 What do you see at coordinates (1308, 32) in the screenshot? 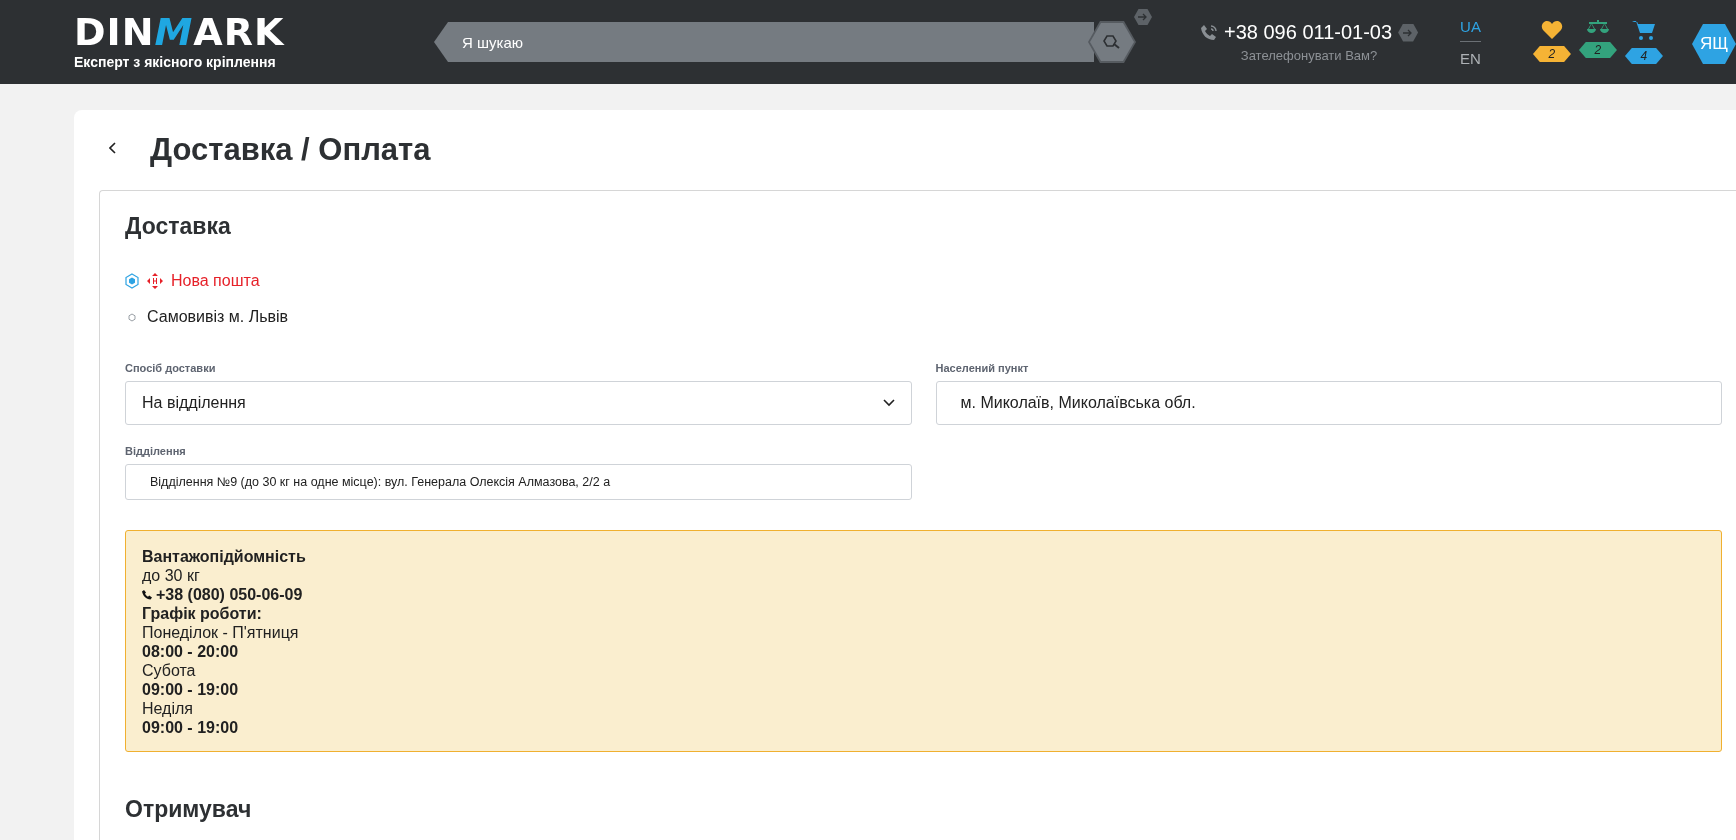
I see `phone-number: +38 096 011-01-03` at bounding box center [1308, 32].